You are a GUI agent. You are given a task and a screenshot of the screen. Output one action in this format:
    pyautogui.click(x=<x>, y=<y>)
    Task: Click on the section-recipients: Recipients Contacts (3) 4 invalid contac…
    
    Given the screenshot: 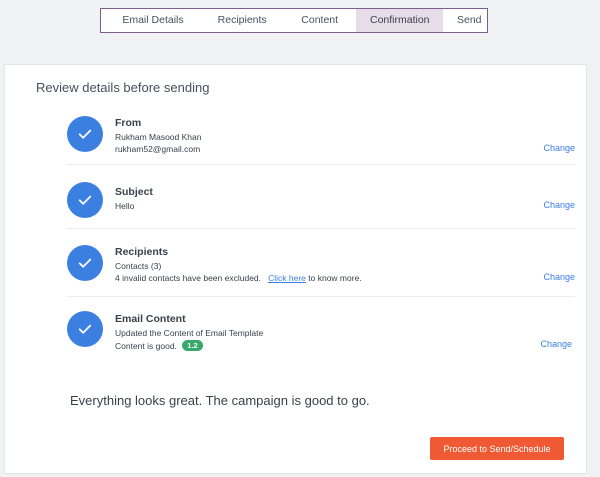 What is the action you would take?
    pyautogui.click(x=321, y=263)
    